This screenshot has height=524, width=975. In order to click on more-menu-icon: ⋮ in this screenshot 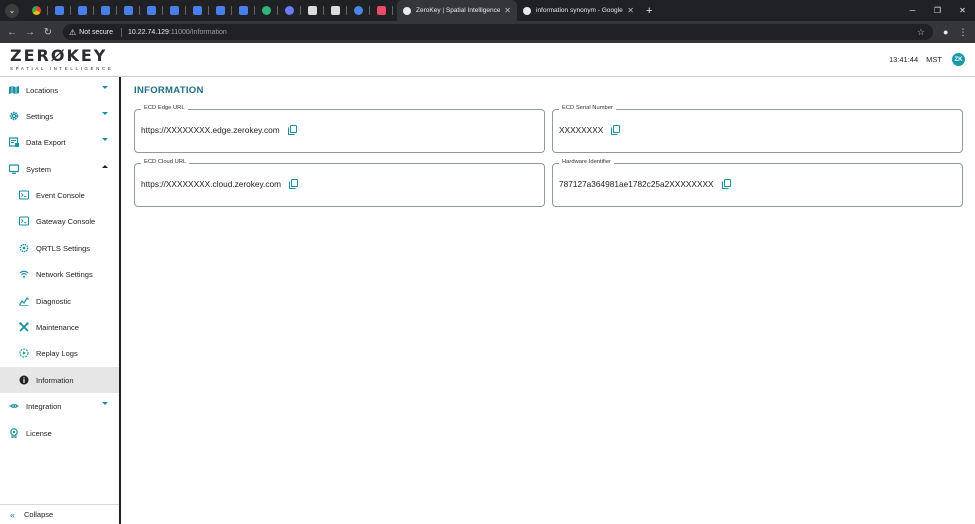, I will do `click(962, 32)`.